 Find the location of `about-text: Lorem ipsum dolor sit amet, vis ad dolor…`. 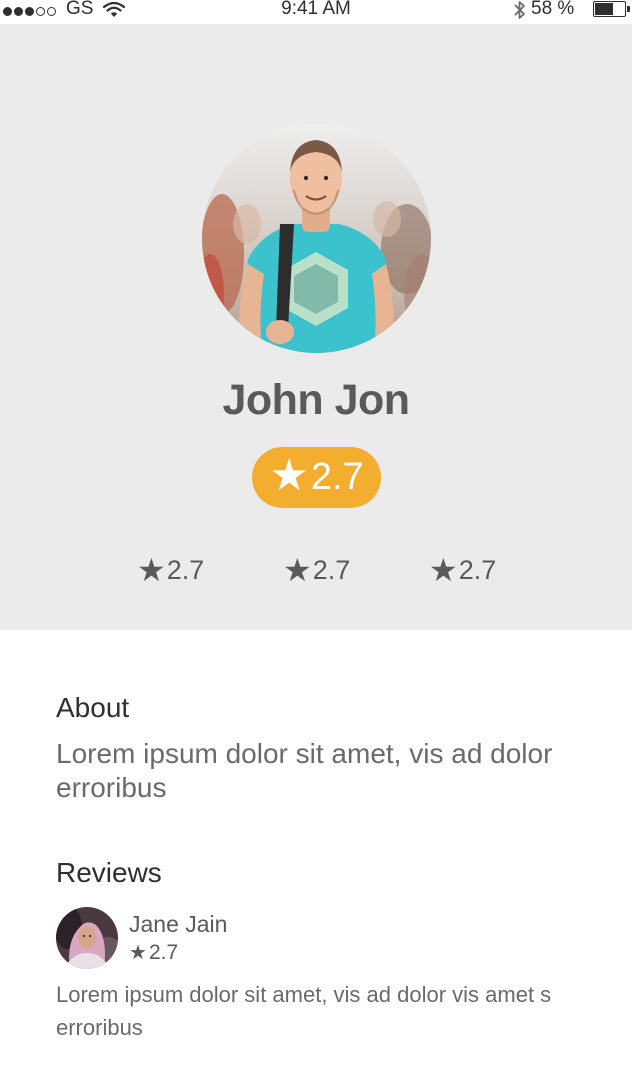

about-text: Lorem ipsum dolor sit amet, vis ad dolor… is located at coordinates (304, 770).